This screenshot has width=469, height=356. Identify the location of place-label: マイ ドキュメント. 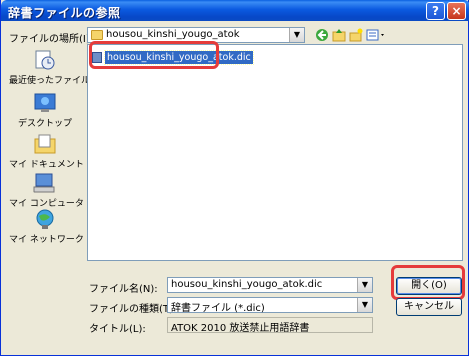
(46, 165).